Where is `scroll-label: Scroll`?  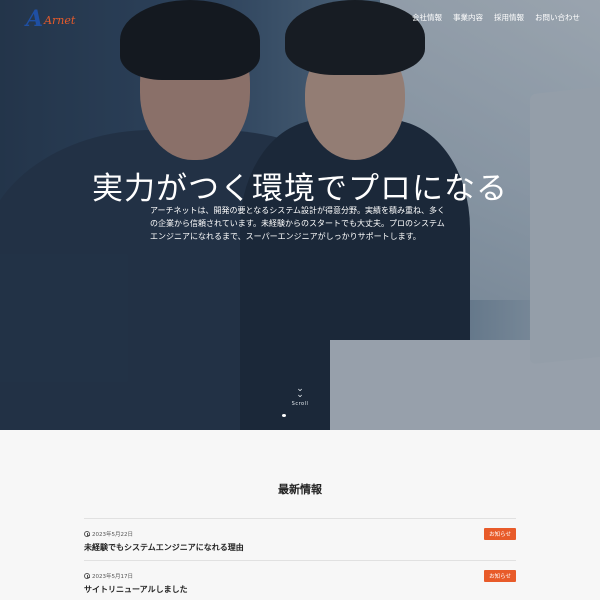
scroll-label: Scroll is located at coordinates (300, 404).